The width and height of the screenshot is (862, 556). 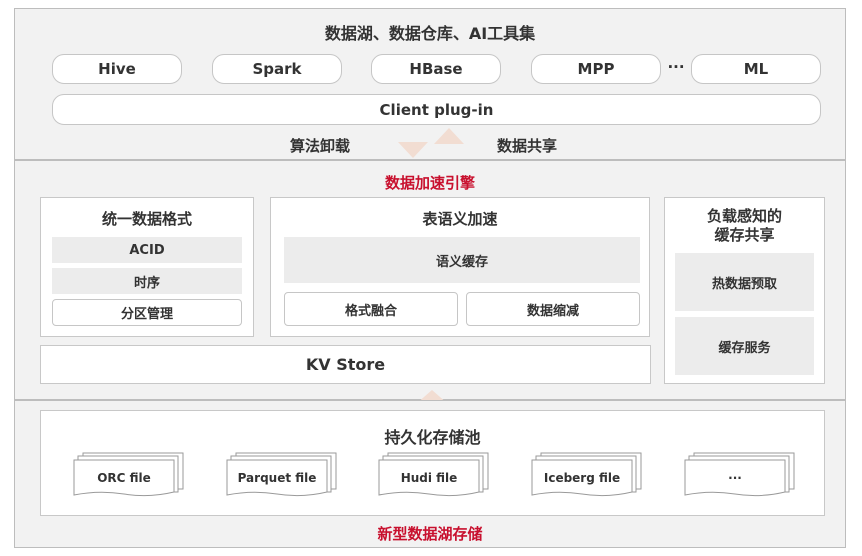 I want to click on semantic-reduce: 数据缩减, so click(x=553, y=309).